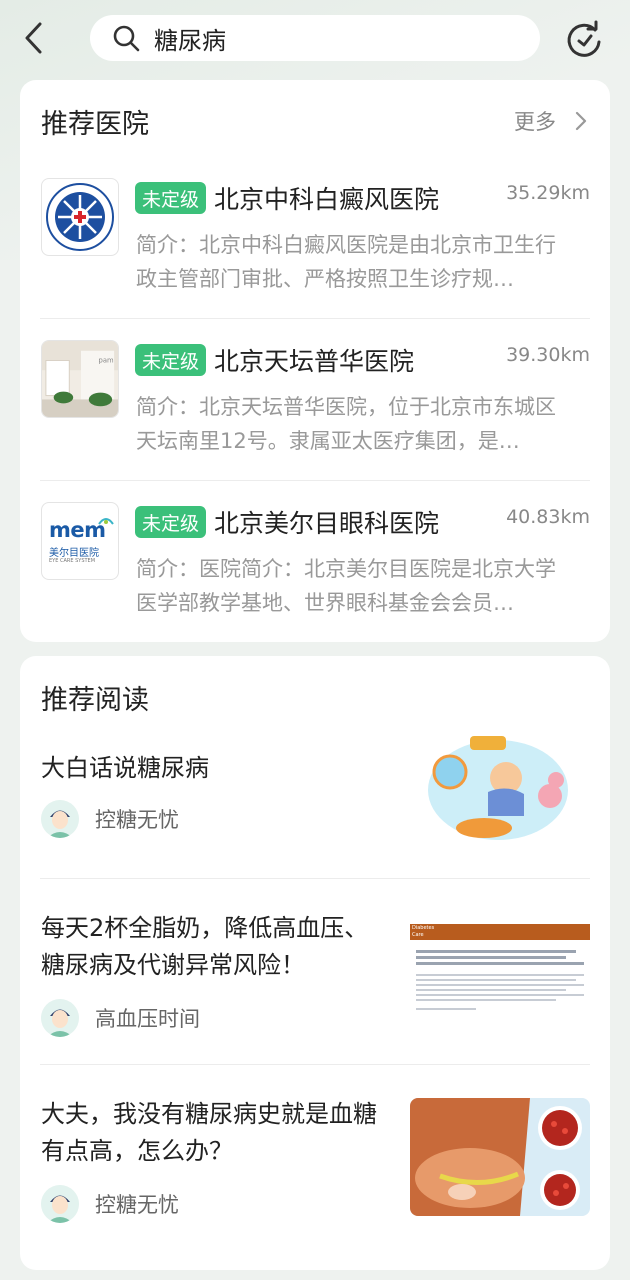 This screenshot has width=630, height=1280. What do you see at coordinates (106, 360) in the screenshot?
I see `svg-text: pam` at bounding box center [106, 360].